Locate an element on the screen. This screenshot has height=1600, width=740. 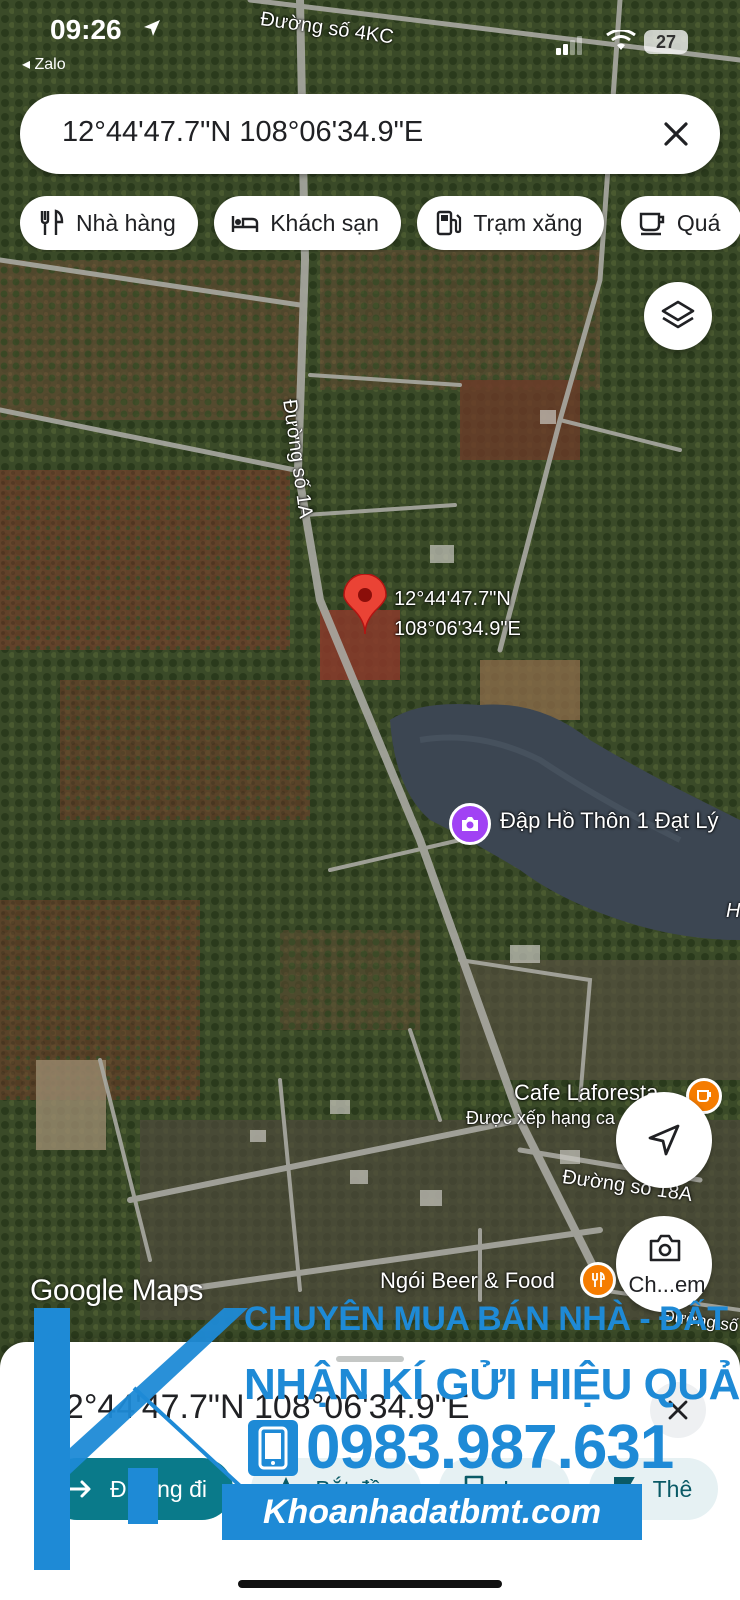
status-time: 09:26 is located at coordinates (86, 29).